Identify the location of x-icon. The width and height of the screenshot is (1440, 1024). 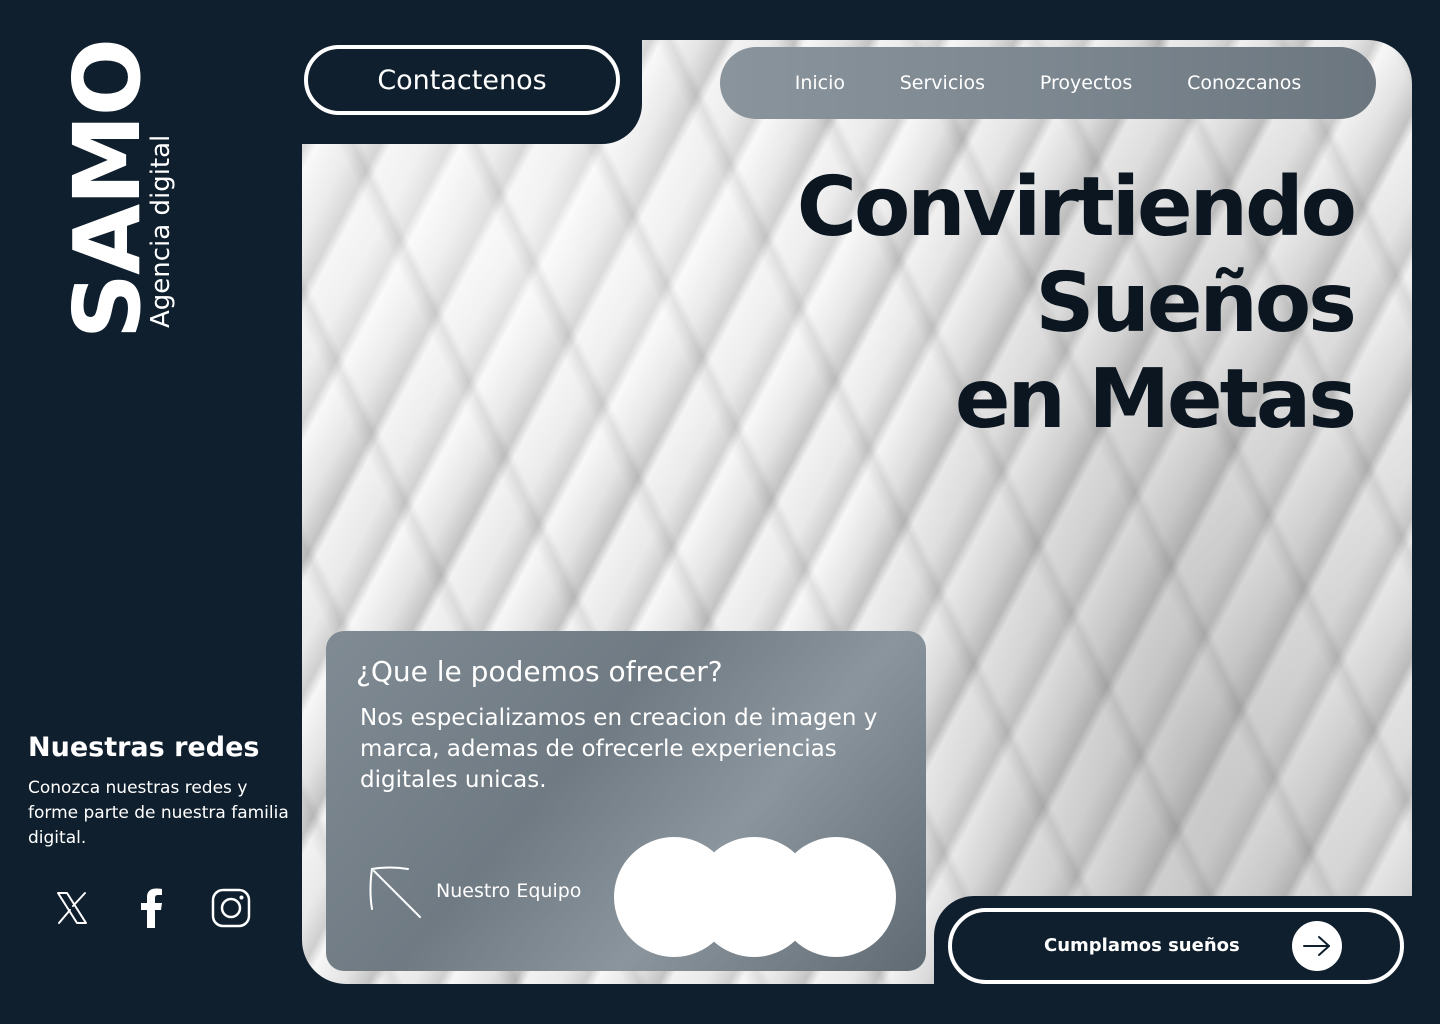
(72, 908).